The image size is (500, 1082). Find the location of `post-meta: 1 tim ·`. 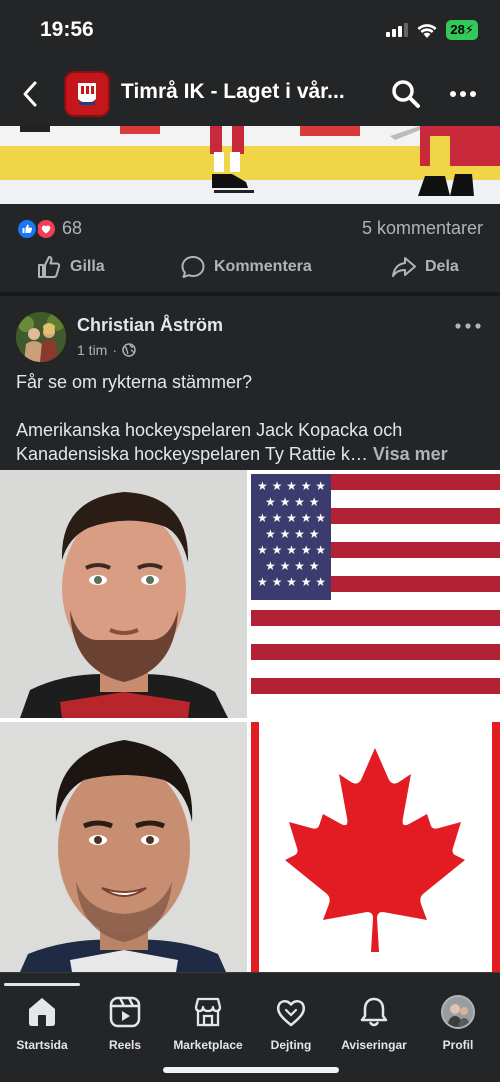

post-meta: 1 tim · is located at coordinates (106, 350).